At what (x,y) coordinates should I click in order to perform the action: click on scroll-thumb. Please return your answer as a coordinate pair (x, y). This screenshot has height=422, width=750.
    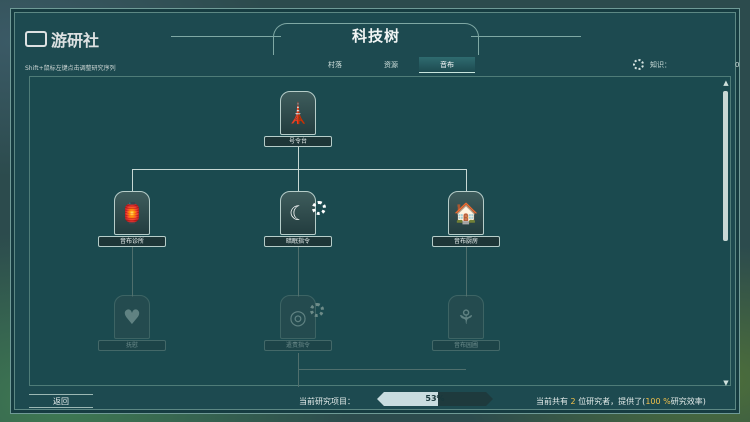
    Looking at the image, I should click on (725, 166).